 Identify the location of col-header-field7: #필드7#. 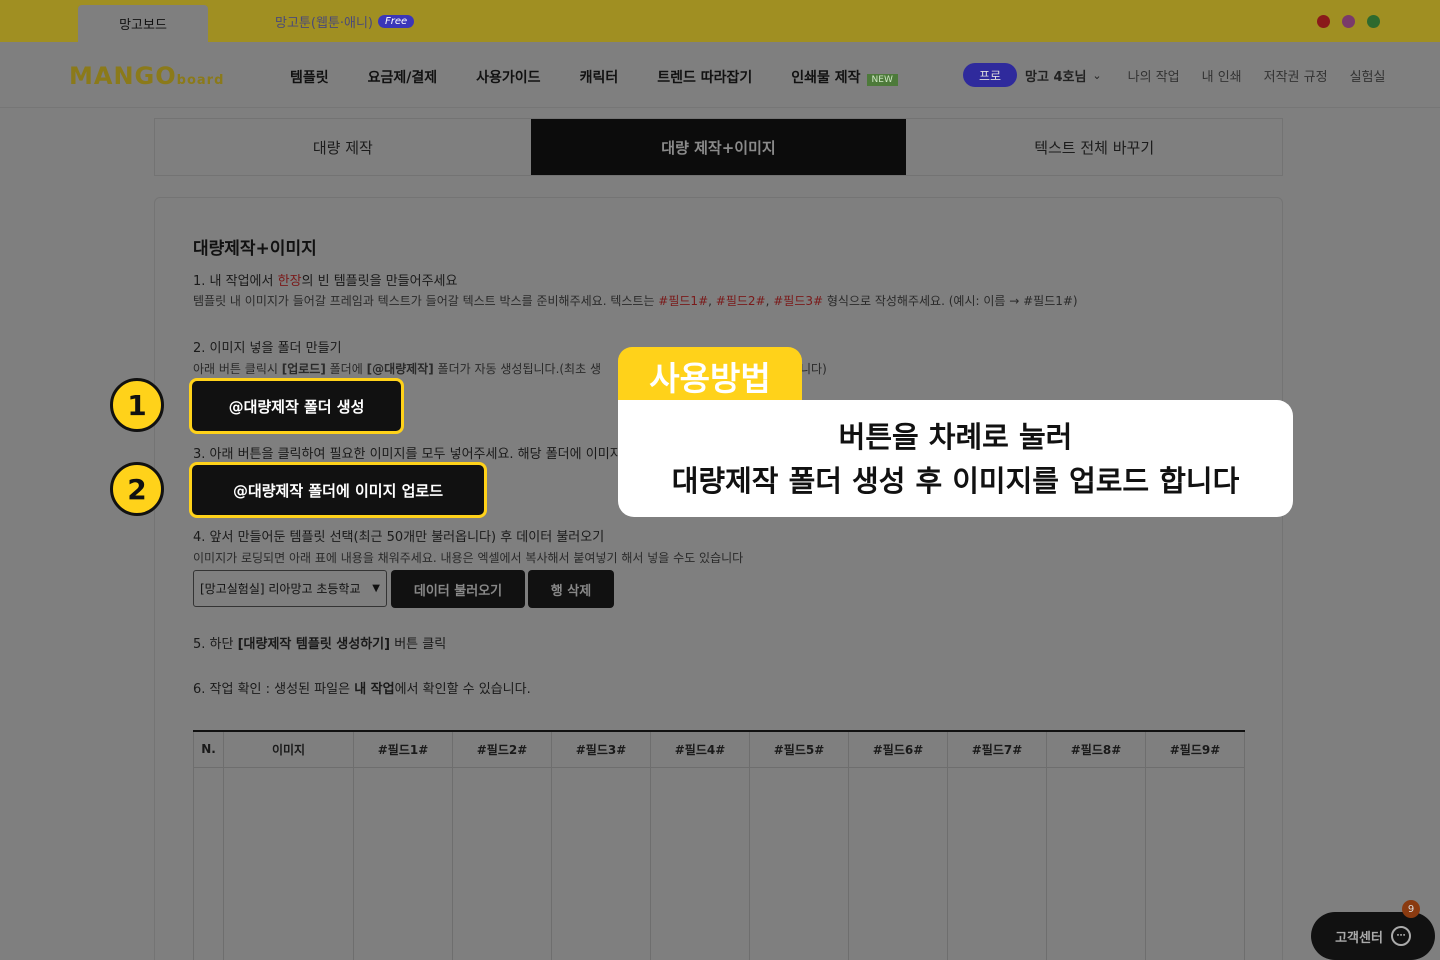
(997, 749).